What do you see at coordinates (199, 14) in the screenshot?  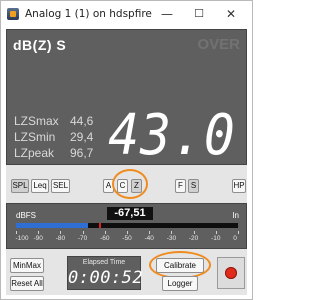 I see `maximize-button: ☐` at bounding box center [199, 14].